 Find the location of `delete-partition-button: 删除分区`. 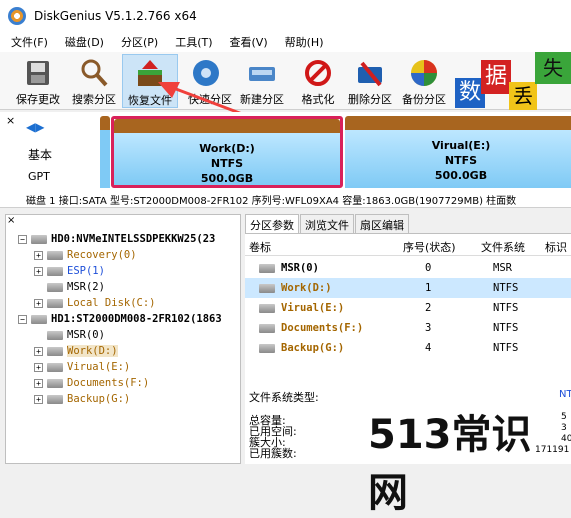

delete-partition-button: 删除分区 is located at coordinates (370, 81).